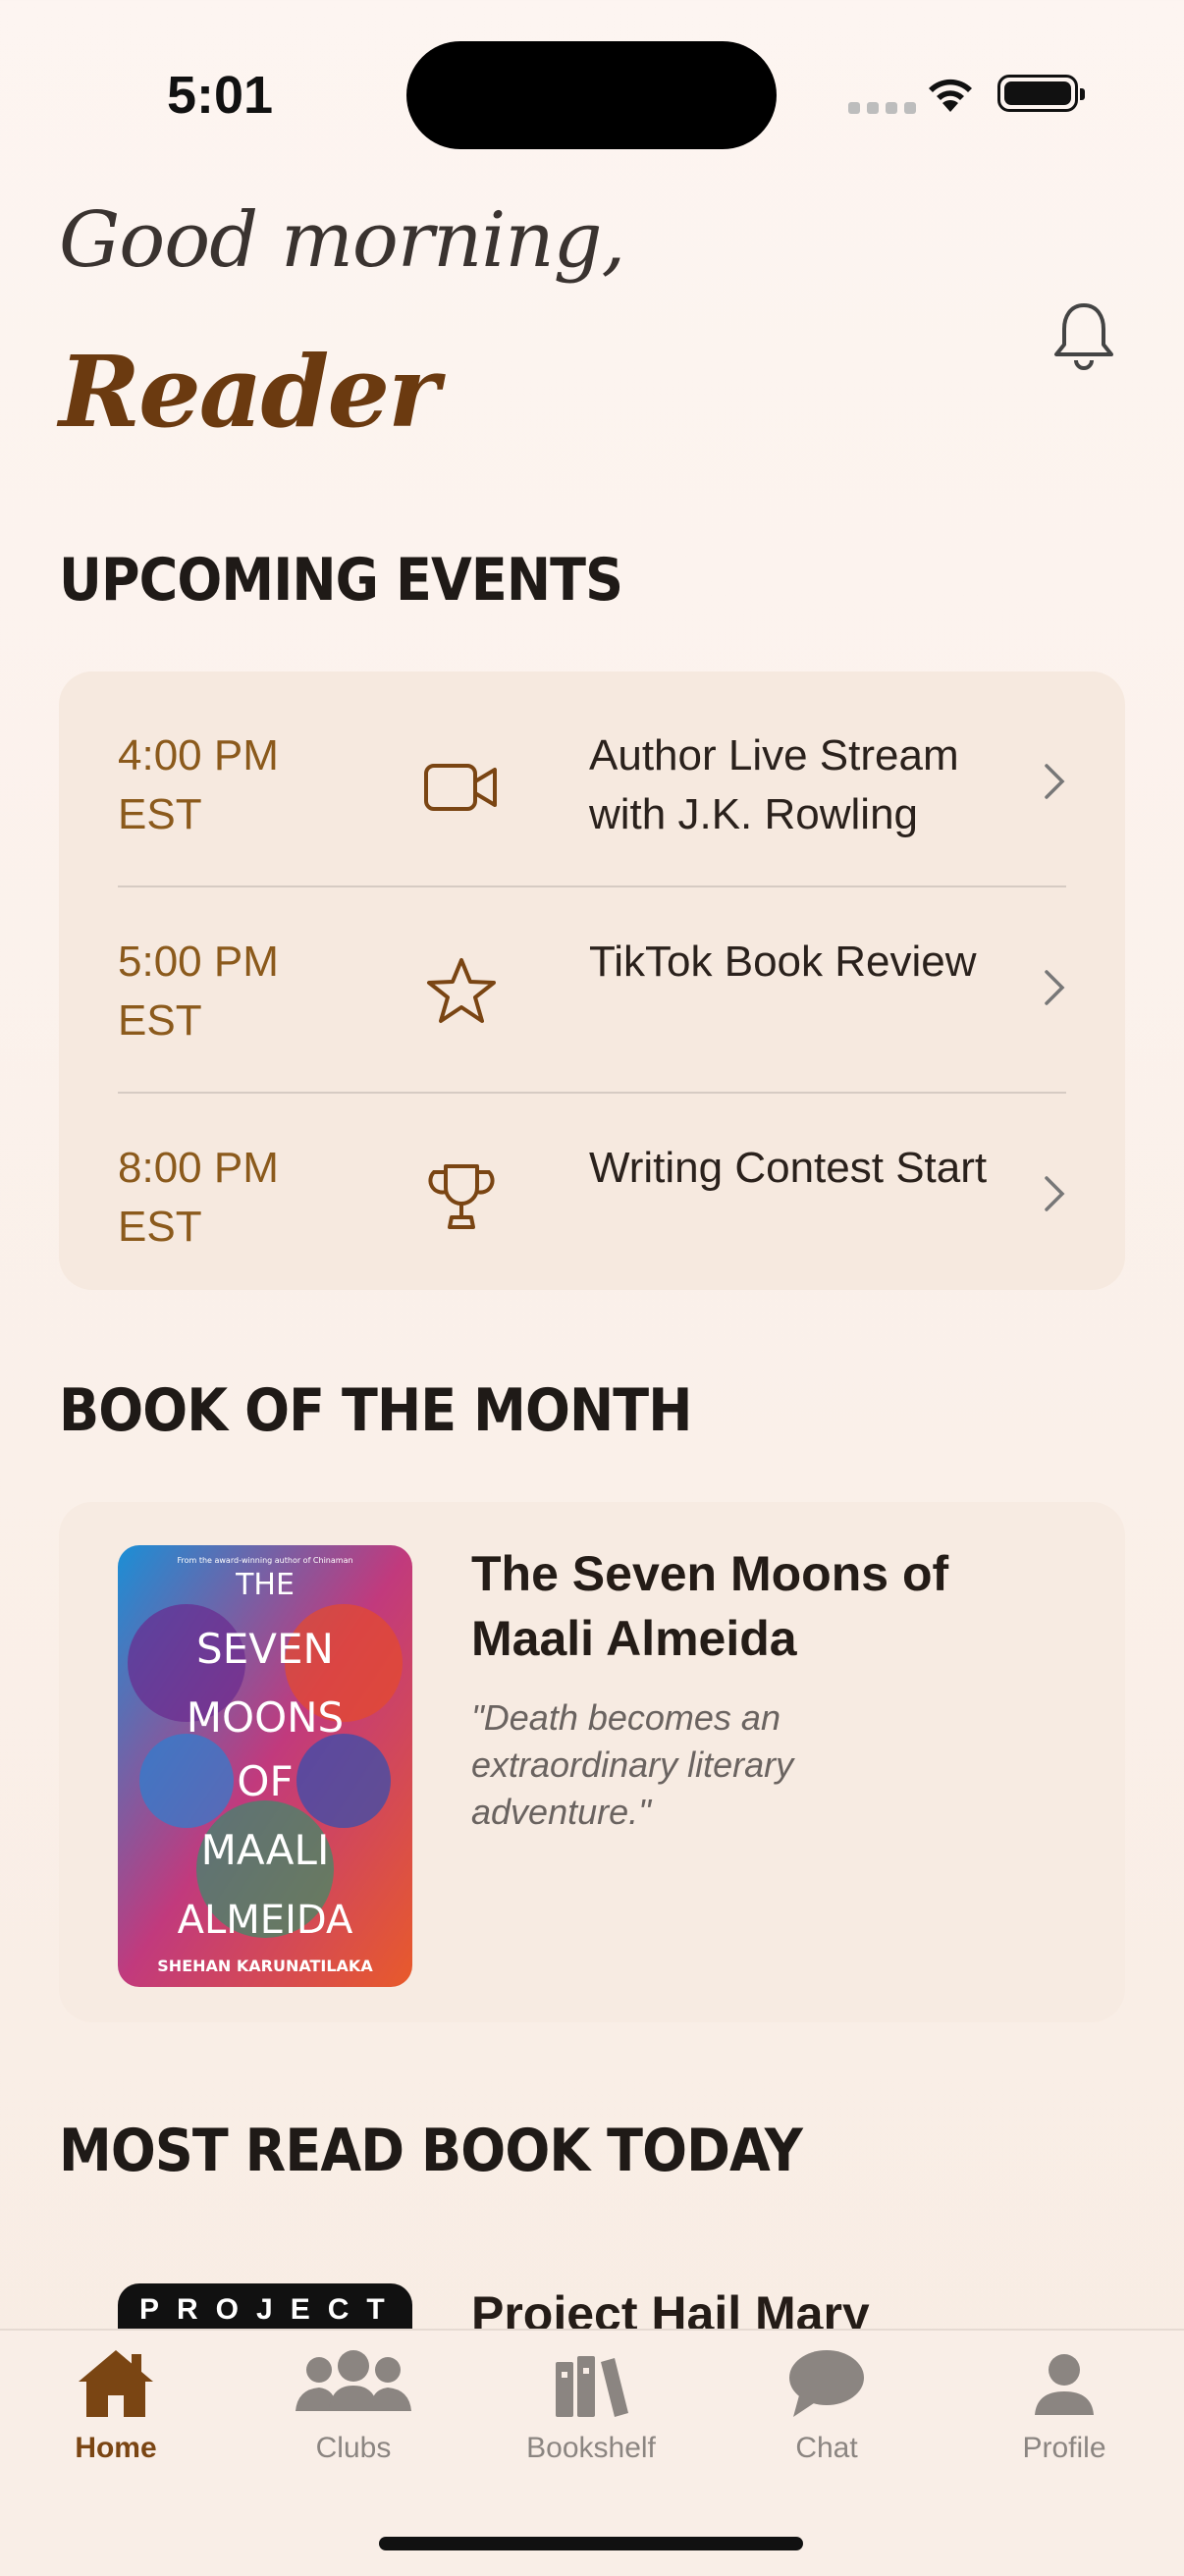 The width and height of the screenshot is (1184, 2576). Describe the element at coordinates (783, 962) in the screenshot. I see `event-title: TikTok Book Review` at that location.